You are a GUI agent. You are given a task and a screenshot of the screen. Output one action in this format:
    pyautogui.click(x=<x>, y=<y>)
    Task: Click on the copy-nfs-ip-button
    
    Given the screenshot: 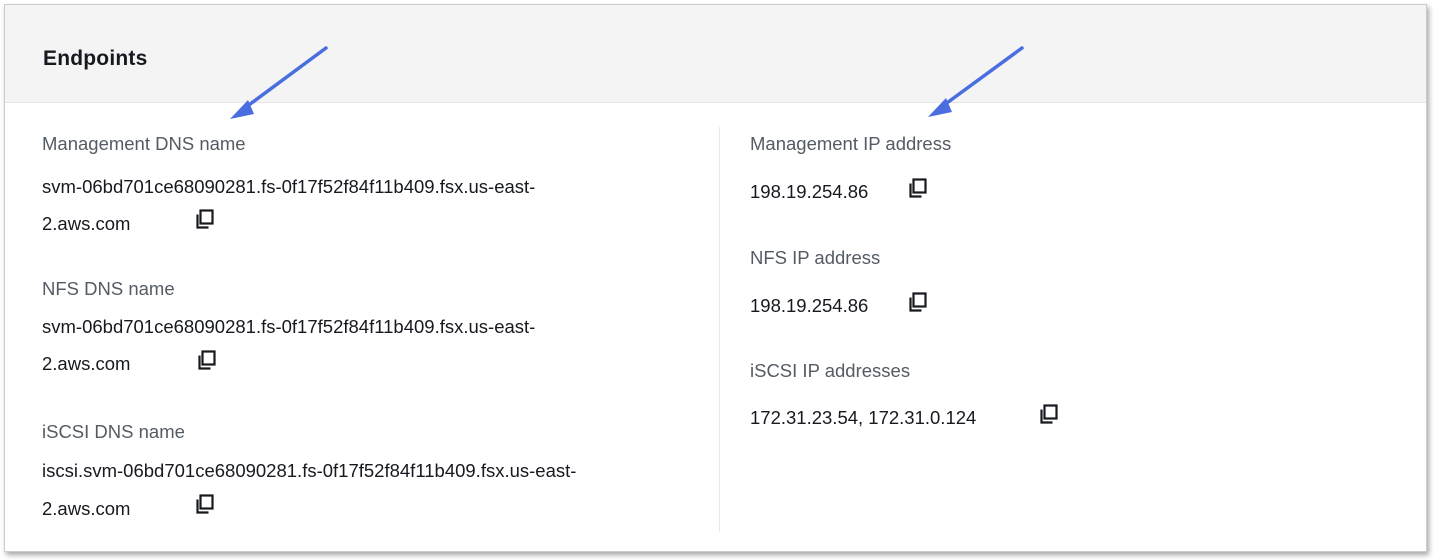 What is the action you would take?
    pyautogui.click(x=918, y=302)
    